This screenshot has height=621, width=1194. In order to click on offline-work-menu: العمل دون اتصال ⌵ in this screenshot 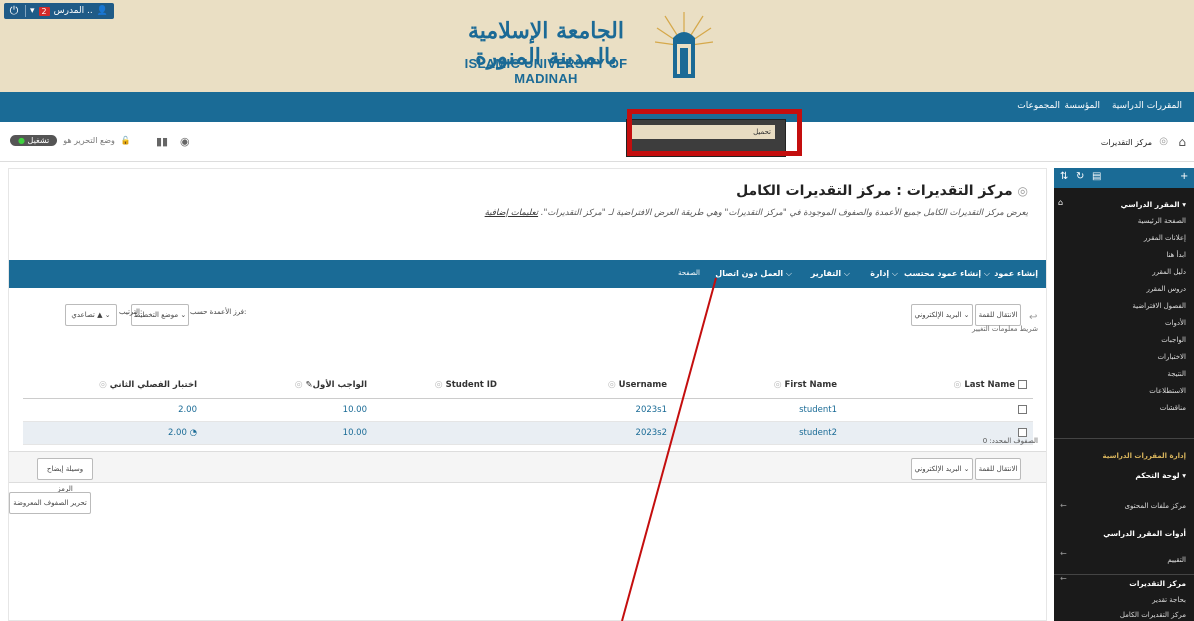, I will do `click(753, 274)`.